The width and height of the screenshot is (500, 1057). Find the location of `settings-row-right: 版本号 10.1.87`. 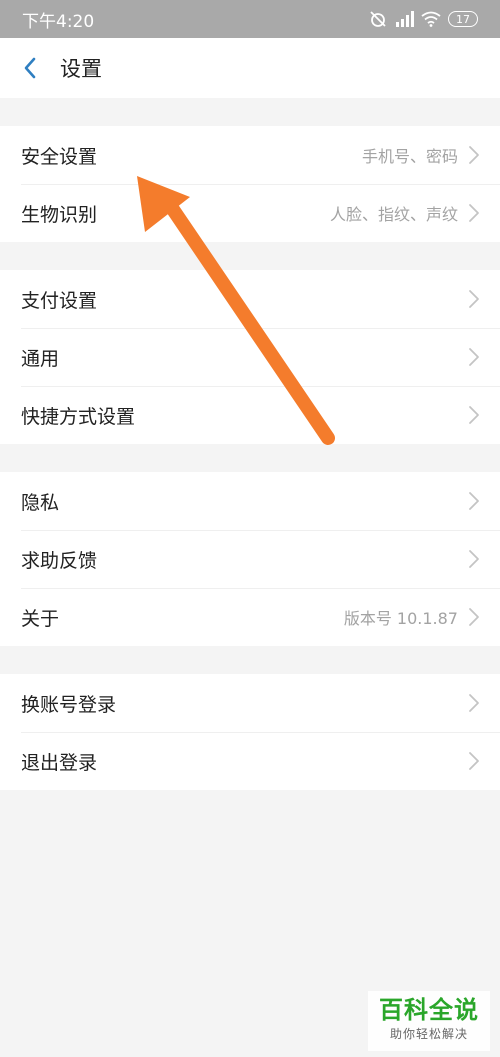

settings-row-right: 版本号 10.1.87 is located at coordinates (412, 617).